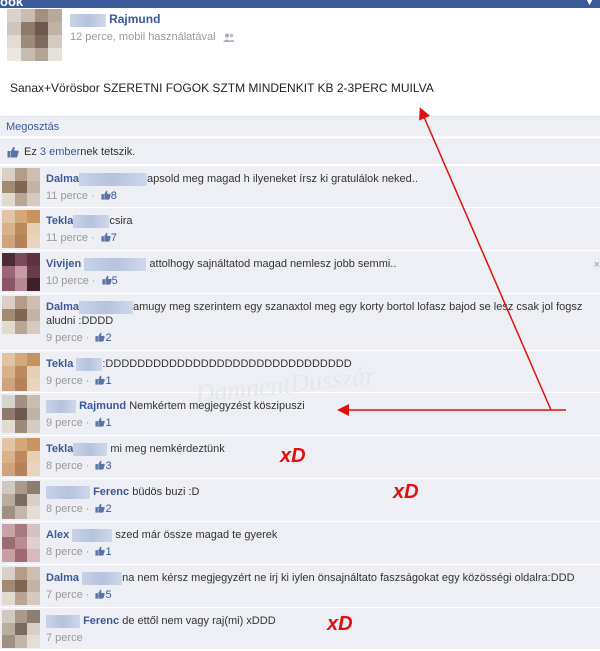 Image resolution: width=600 pixels, height=651 pixels. Describe the element at coordinates (597, 265) in the screenshot. I see `close-icon: ×` at that location.